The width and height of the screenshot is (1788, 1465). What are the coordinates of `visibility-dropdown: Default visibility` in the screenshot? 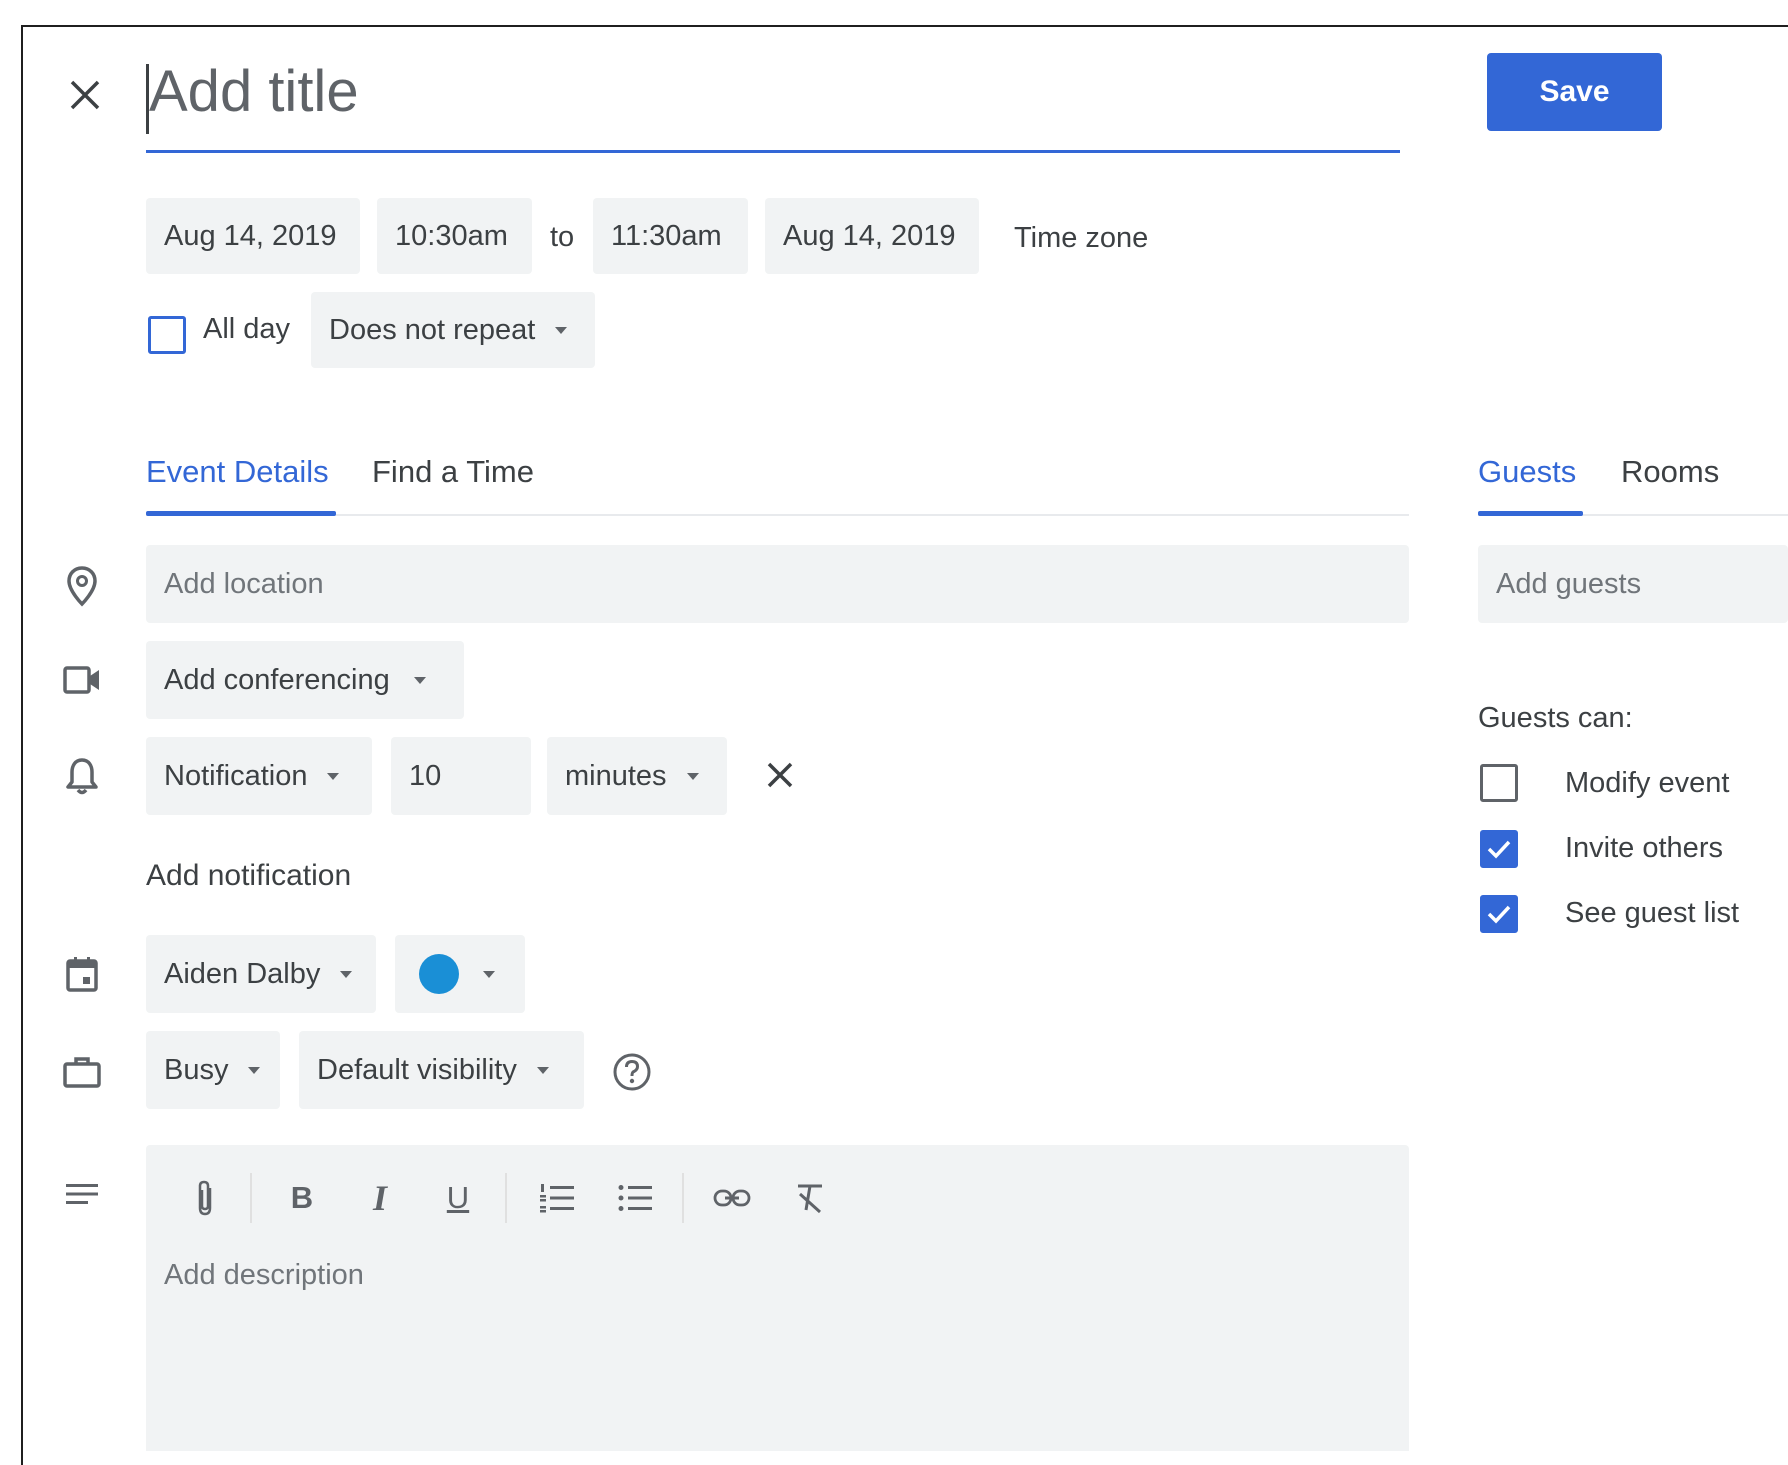 It's located at (441, 1070).